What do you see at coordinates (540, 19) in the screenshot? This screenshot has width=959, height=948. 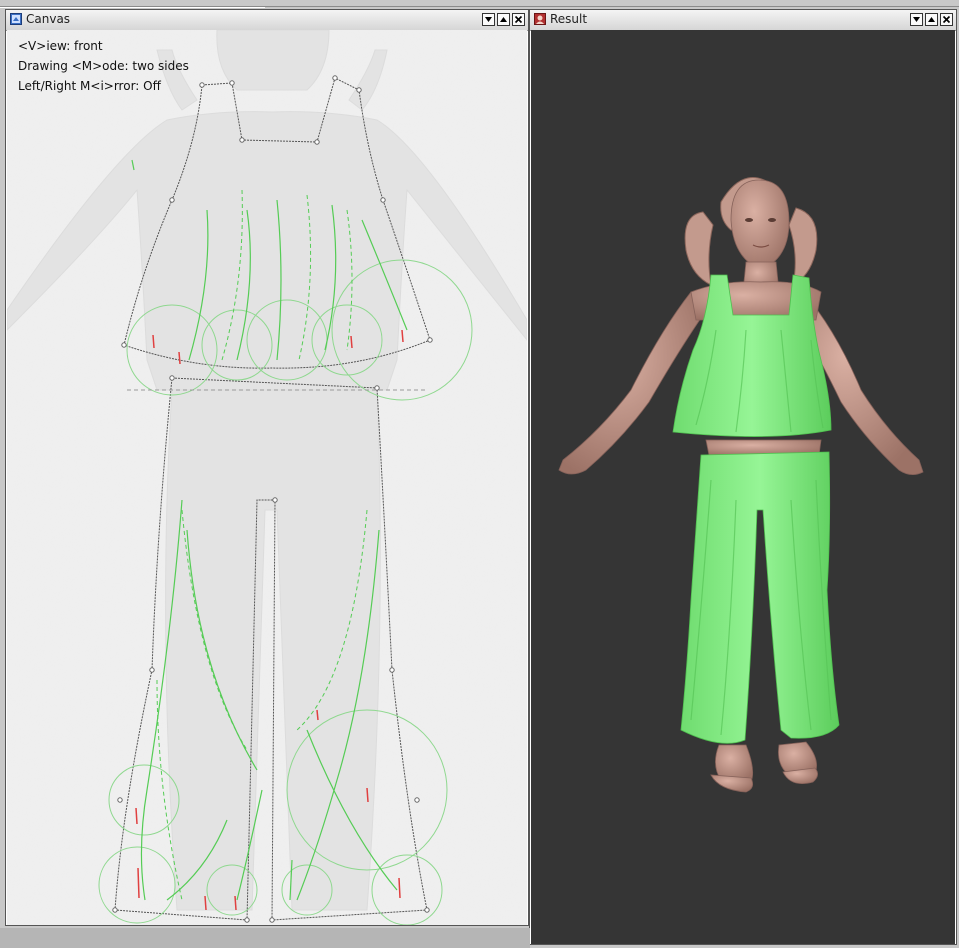 I see `result-window-icon` at bounding box center [540, 19].